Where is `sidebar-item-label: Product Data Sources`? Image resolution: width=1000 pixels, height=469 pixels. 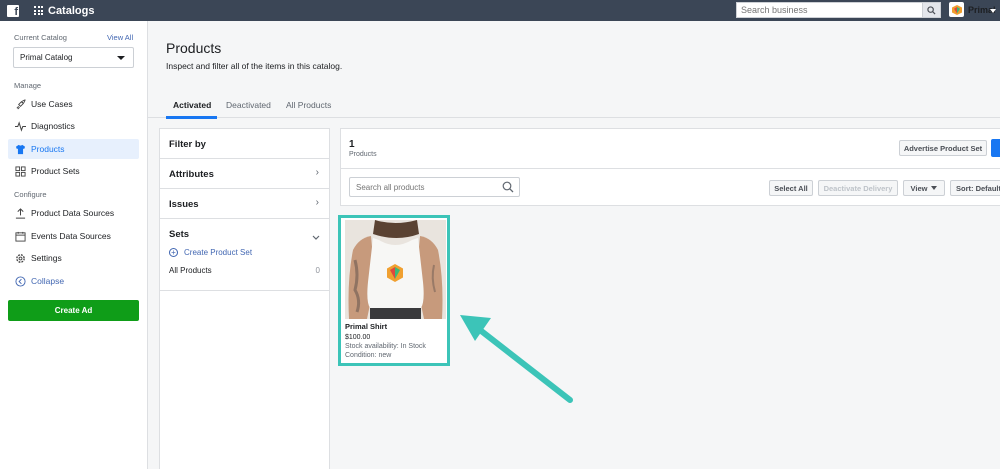
sidebar-item-label: Product Data Sources is located at coordinates (73, 213).